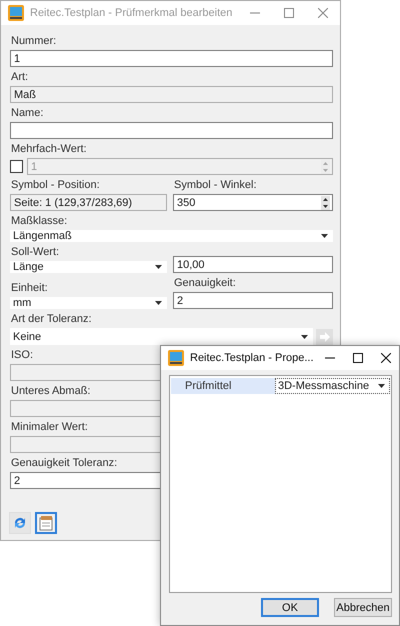 The height and width of the screenshot is (626, 400). Describe the element at coordinates (88, 202) in the screenshot. I see `readonly-field: Seite: 1 (129,37/283,69)` at that location.